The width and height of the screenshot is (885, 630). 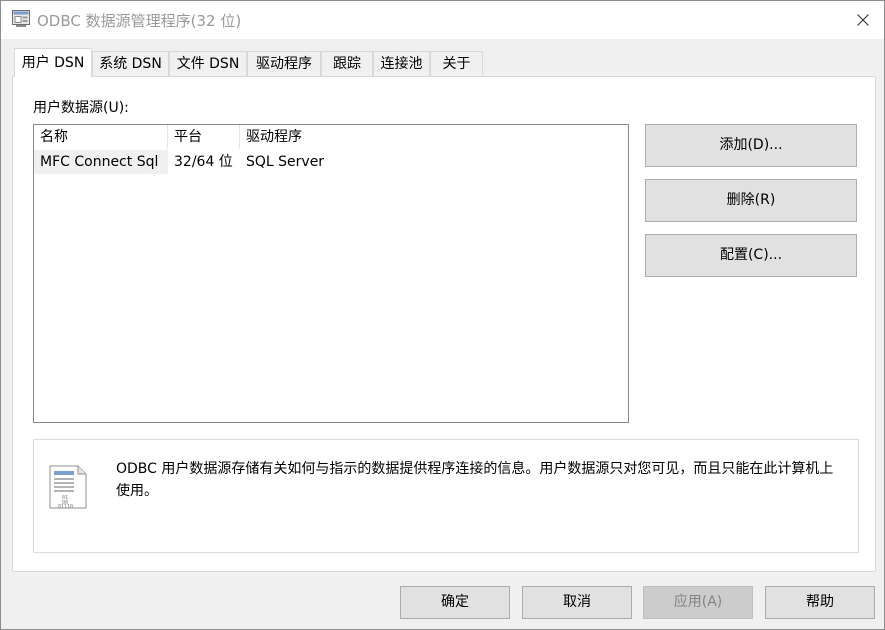 I want to click on close-button, so click(x=863, y=20).